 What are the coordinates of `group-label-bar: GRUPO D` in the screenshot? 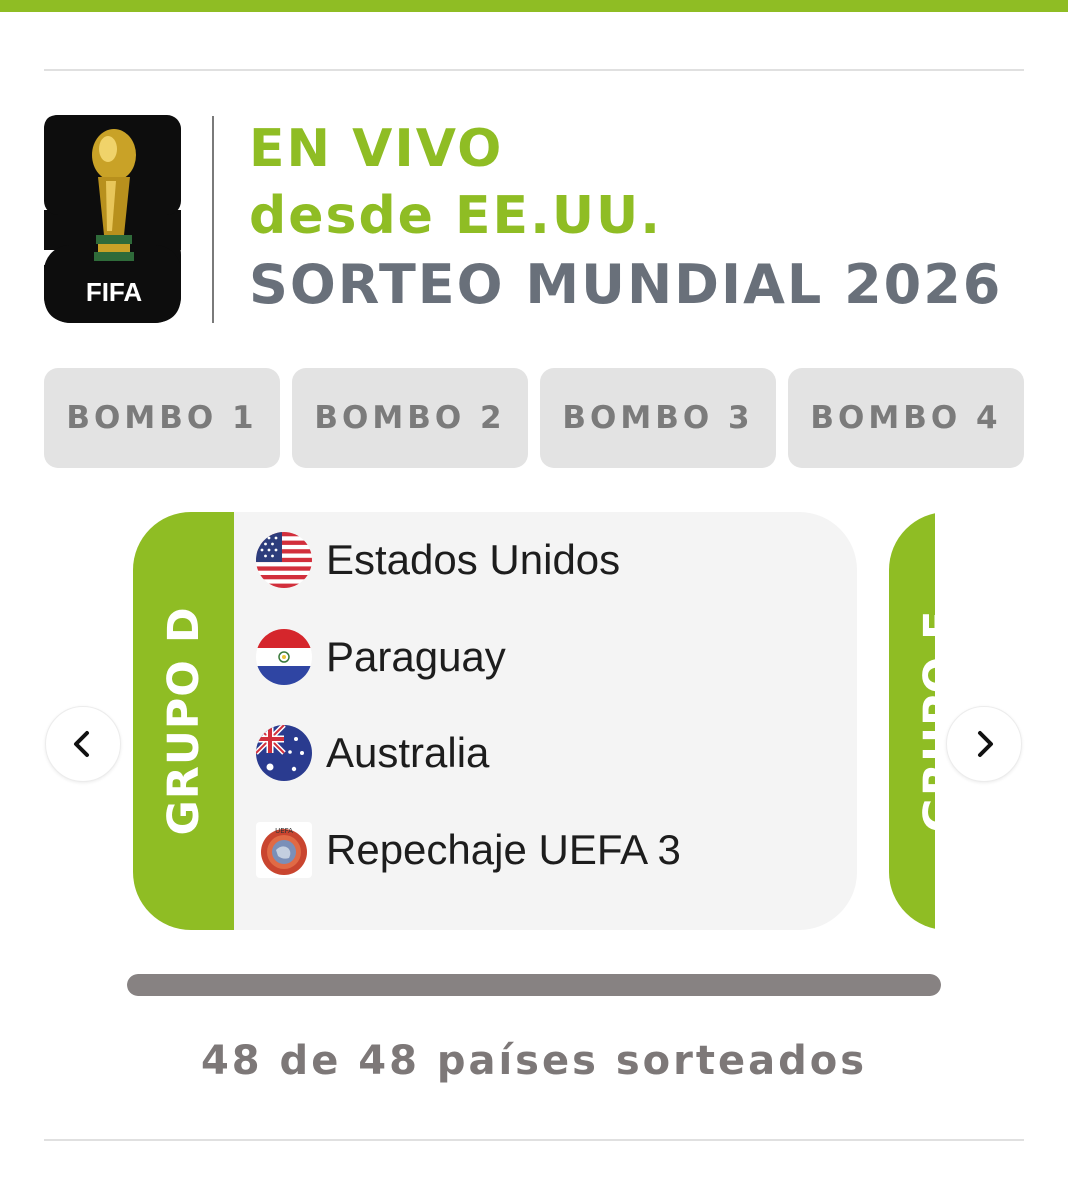 It's located at (183, 721).